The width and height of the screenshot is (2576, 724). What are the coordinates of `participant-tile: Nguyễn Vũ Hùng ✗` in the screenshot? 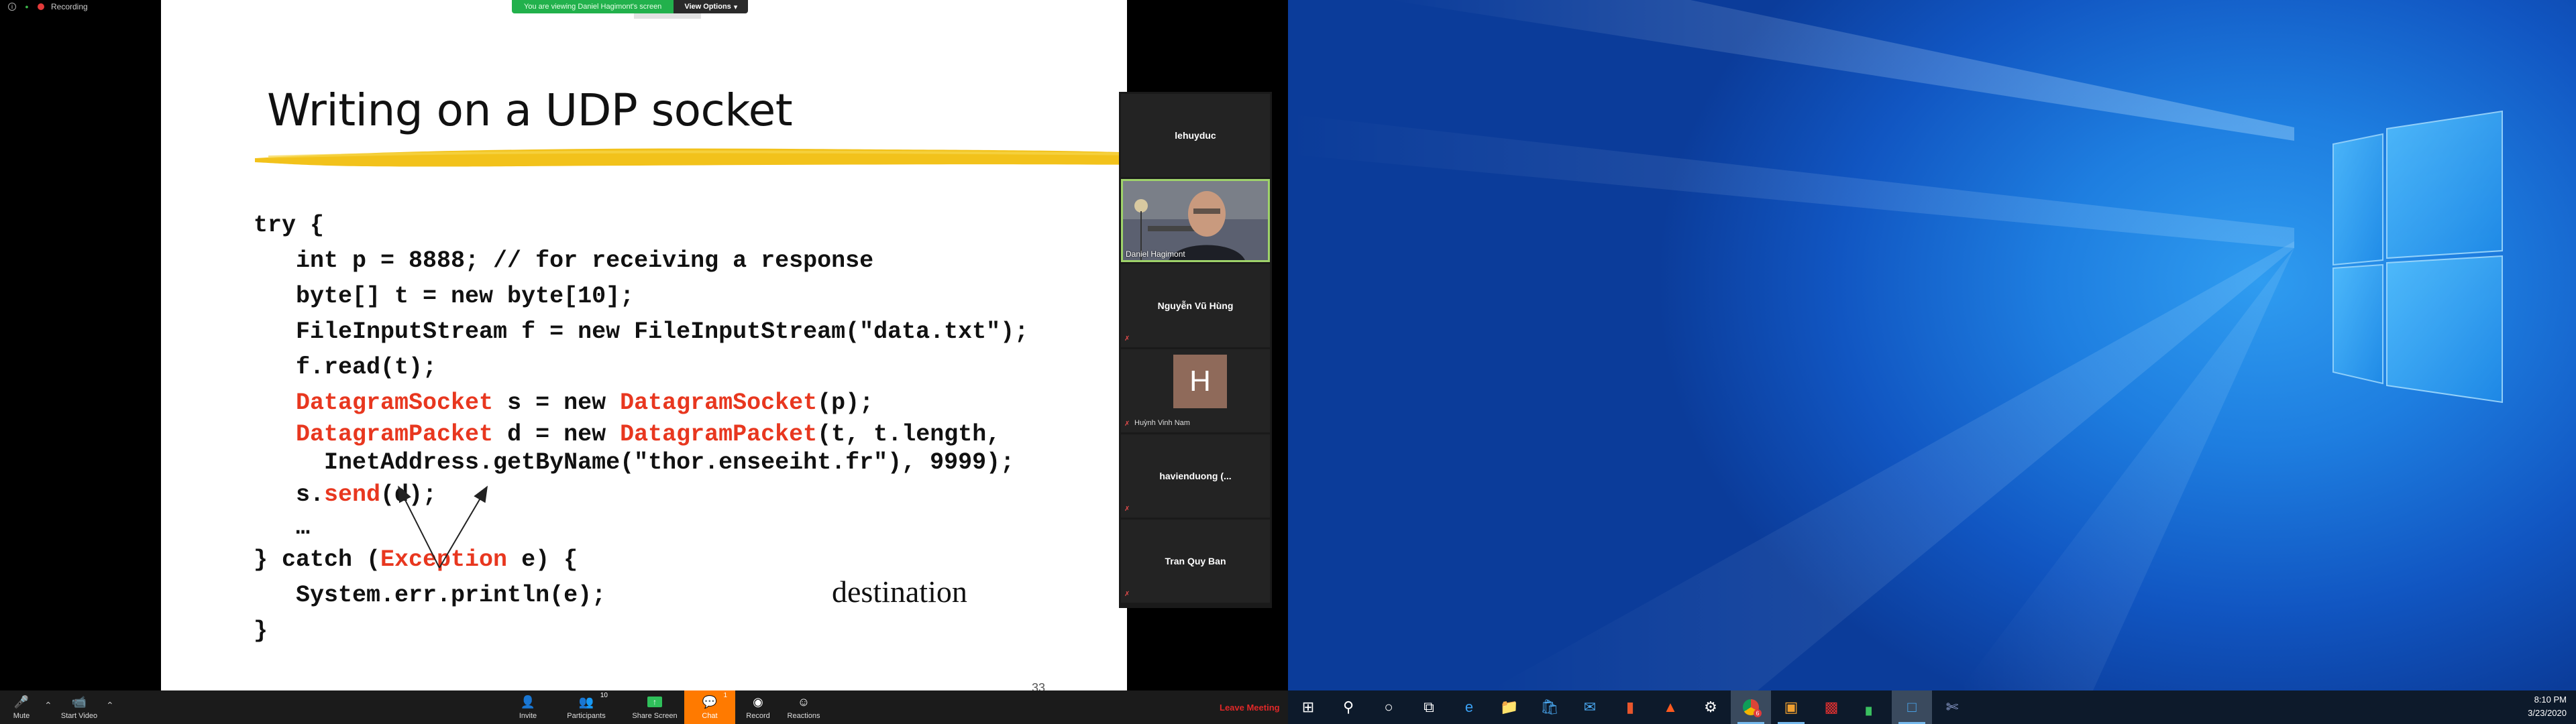 It's located at (1195, 305).